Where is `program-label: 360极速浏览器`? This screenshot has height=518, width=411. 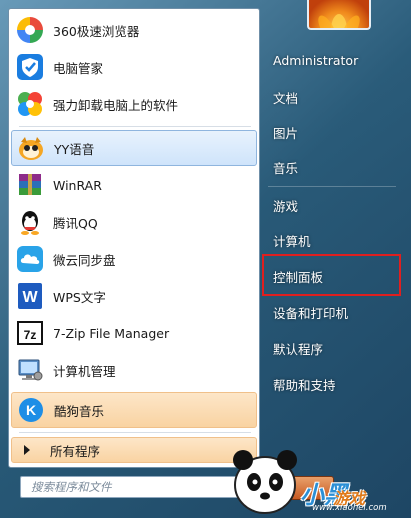 program-label: 360极速浏览器 is located at coordinates (96, 31).